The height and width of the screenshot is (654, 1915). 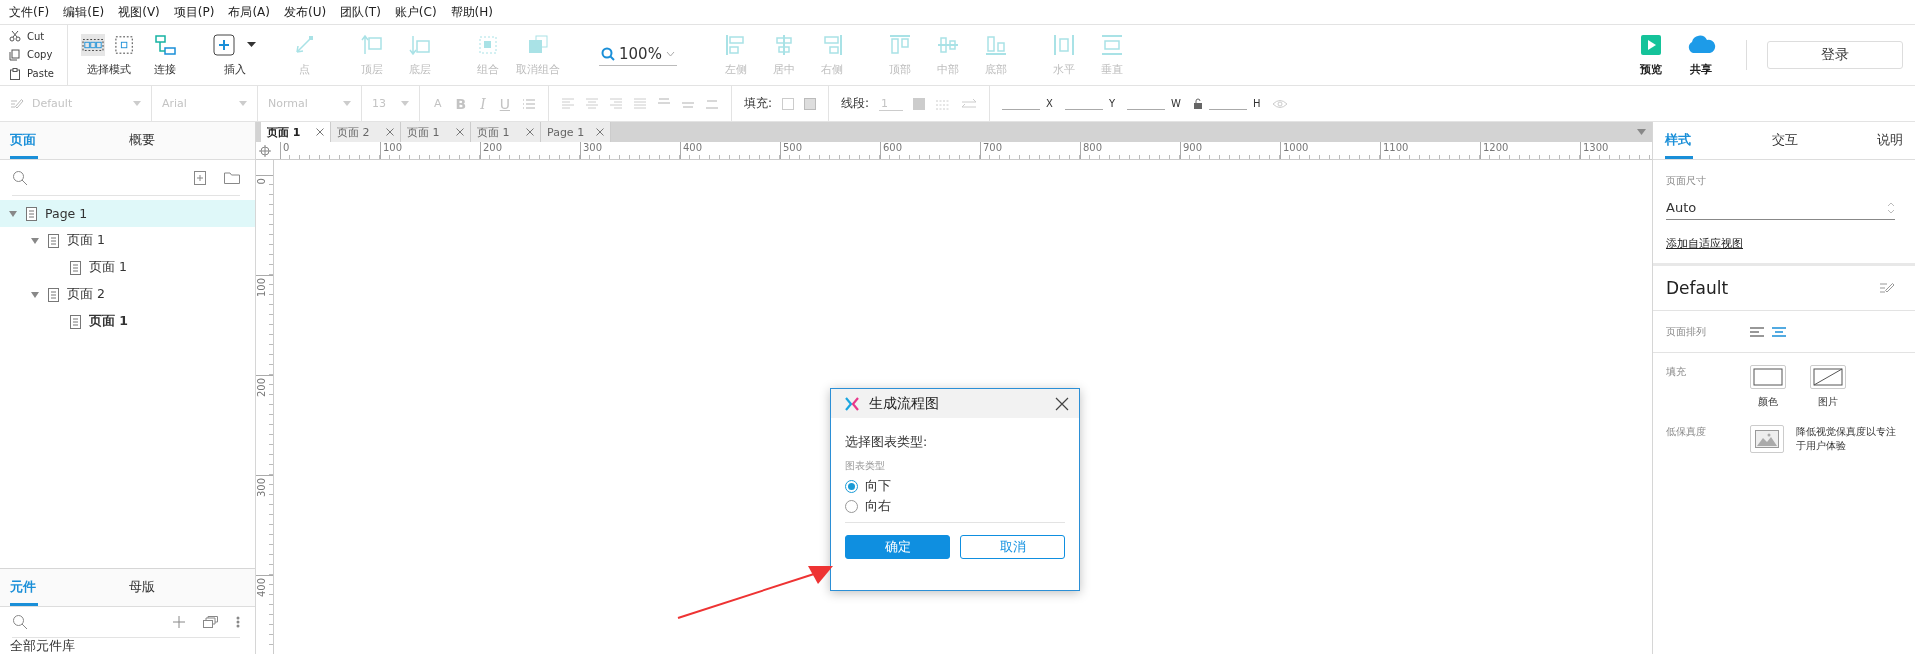 I want to click on toolbar-button: 连接, so click(x=165, y=55).